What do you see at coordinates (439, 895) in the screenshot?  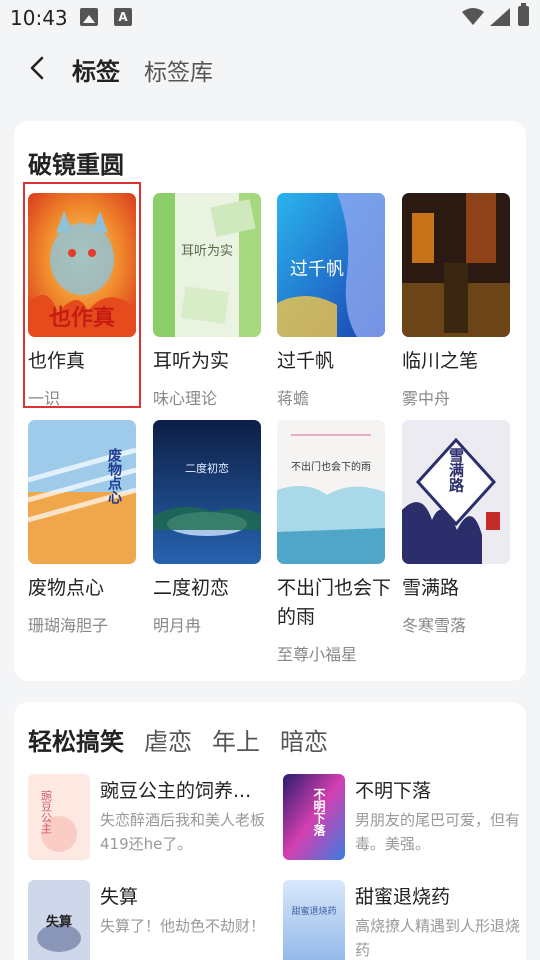 I see `item-title: 甜蜜退烧药` at bounding box center [439, 895].